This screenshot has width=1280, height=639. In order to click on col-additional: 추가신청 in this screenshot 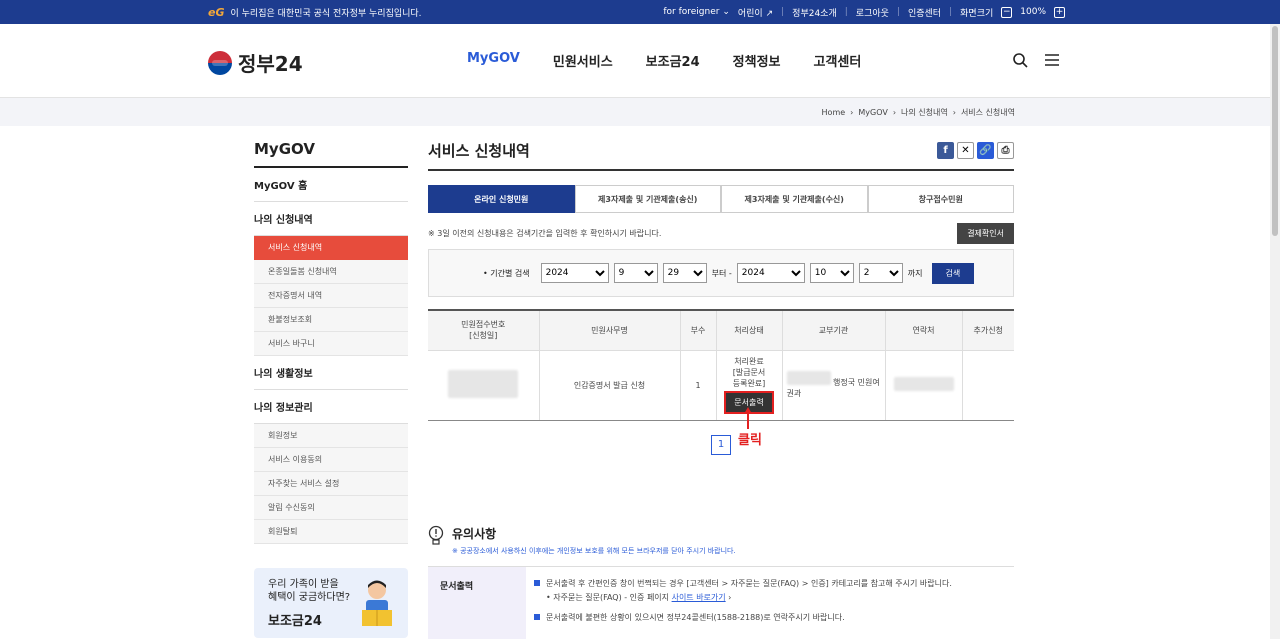, I will do `click(987, 330)`.